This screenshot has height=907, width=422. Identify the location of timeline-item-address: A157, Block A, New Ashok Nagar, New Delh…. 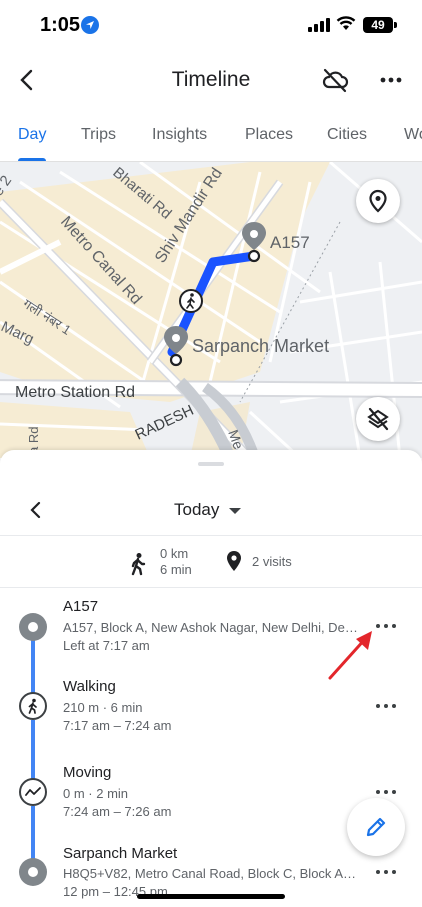
(211, 627).